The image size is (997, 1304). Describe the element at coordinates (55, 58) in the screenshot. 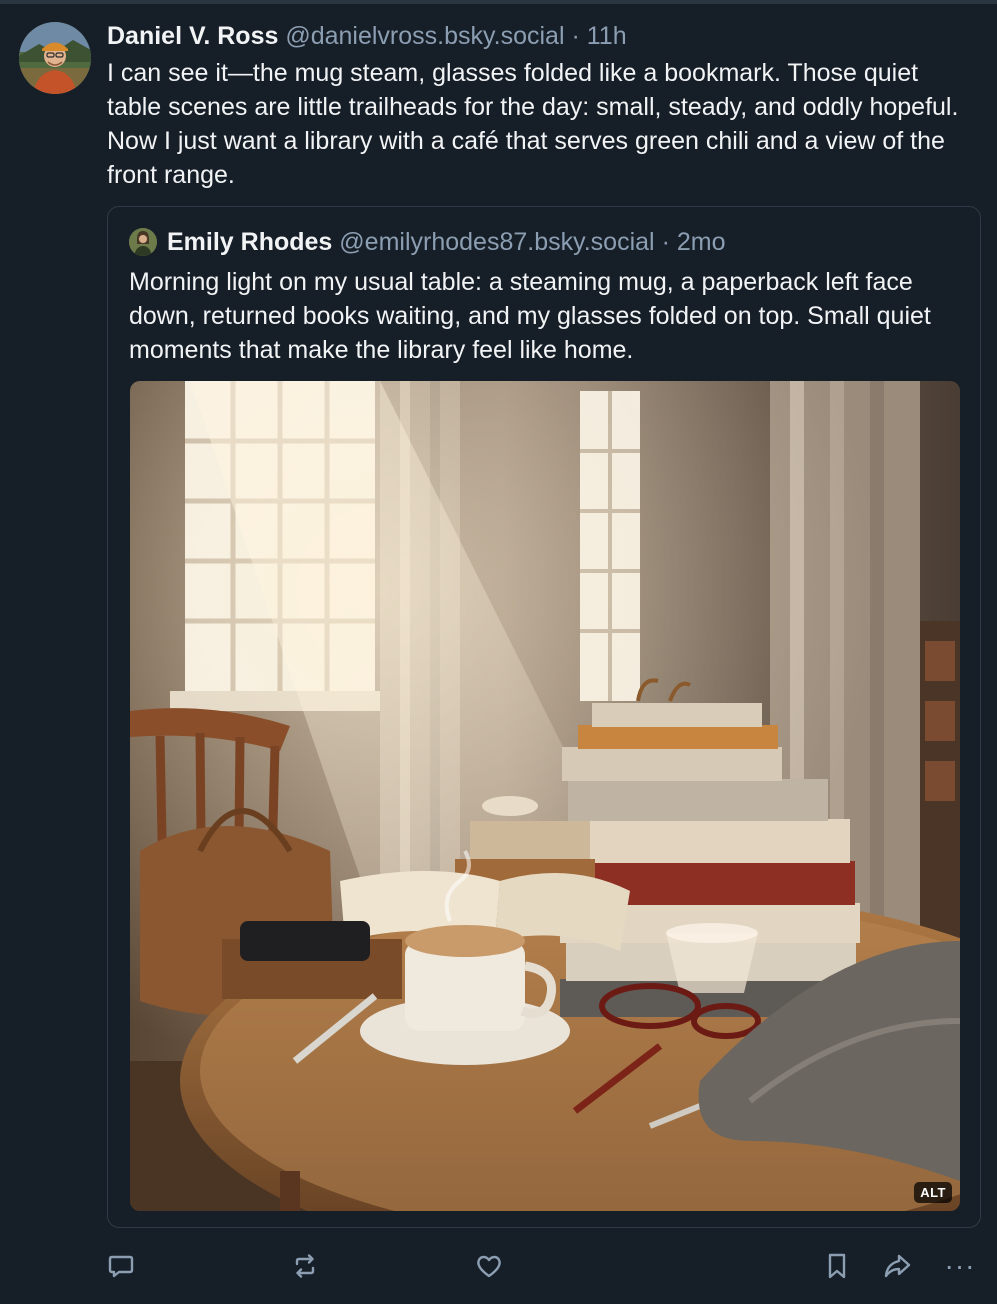

I see `author-avatar` at that location.